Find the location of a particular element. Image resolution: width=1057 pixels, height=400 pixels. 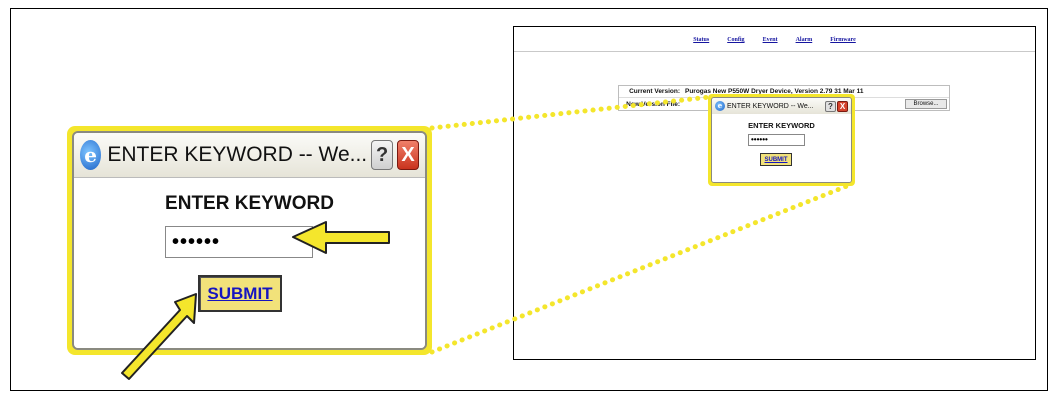

annotation-arrows is located at coordinates (255, 300).